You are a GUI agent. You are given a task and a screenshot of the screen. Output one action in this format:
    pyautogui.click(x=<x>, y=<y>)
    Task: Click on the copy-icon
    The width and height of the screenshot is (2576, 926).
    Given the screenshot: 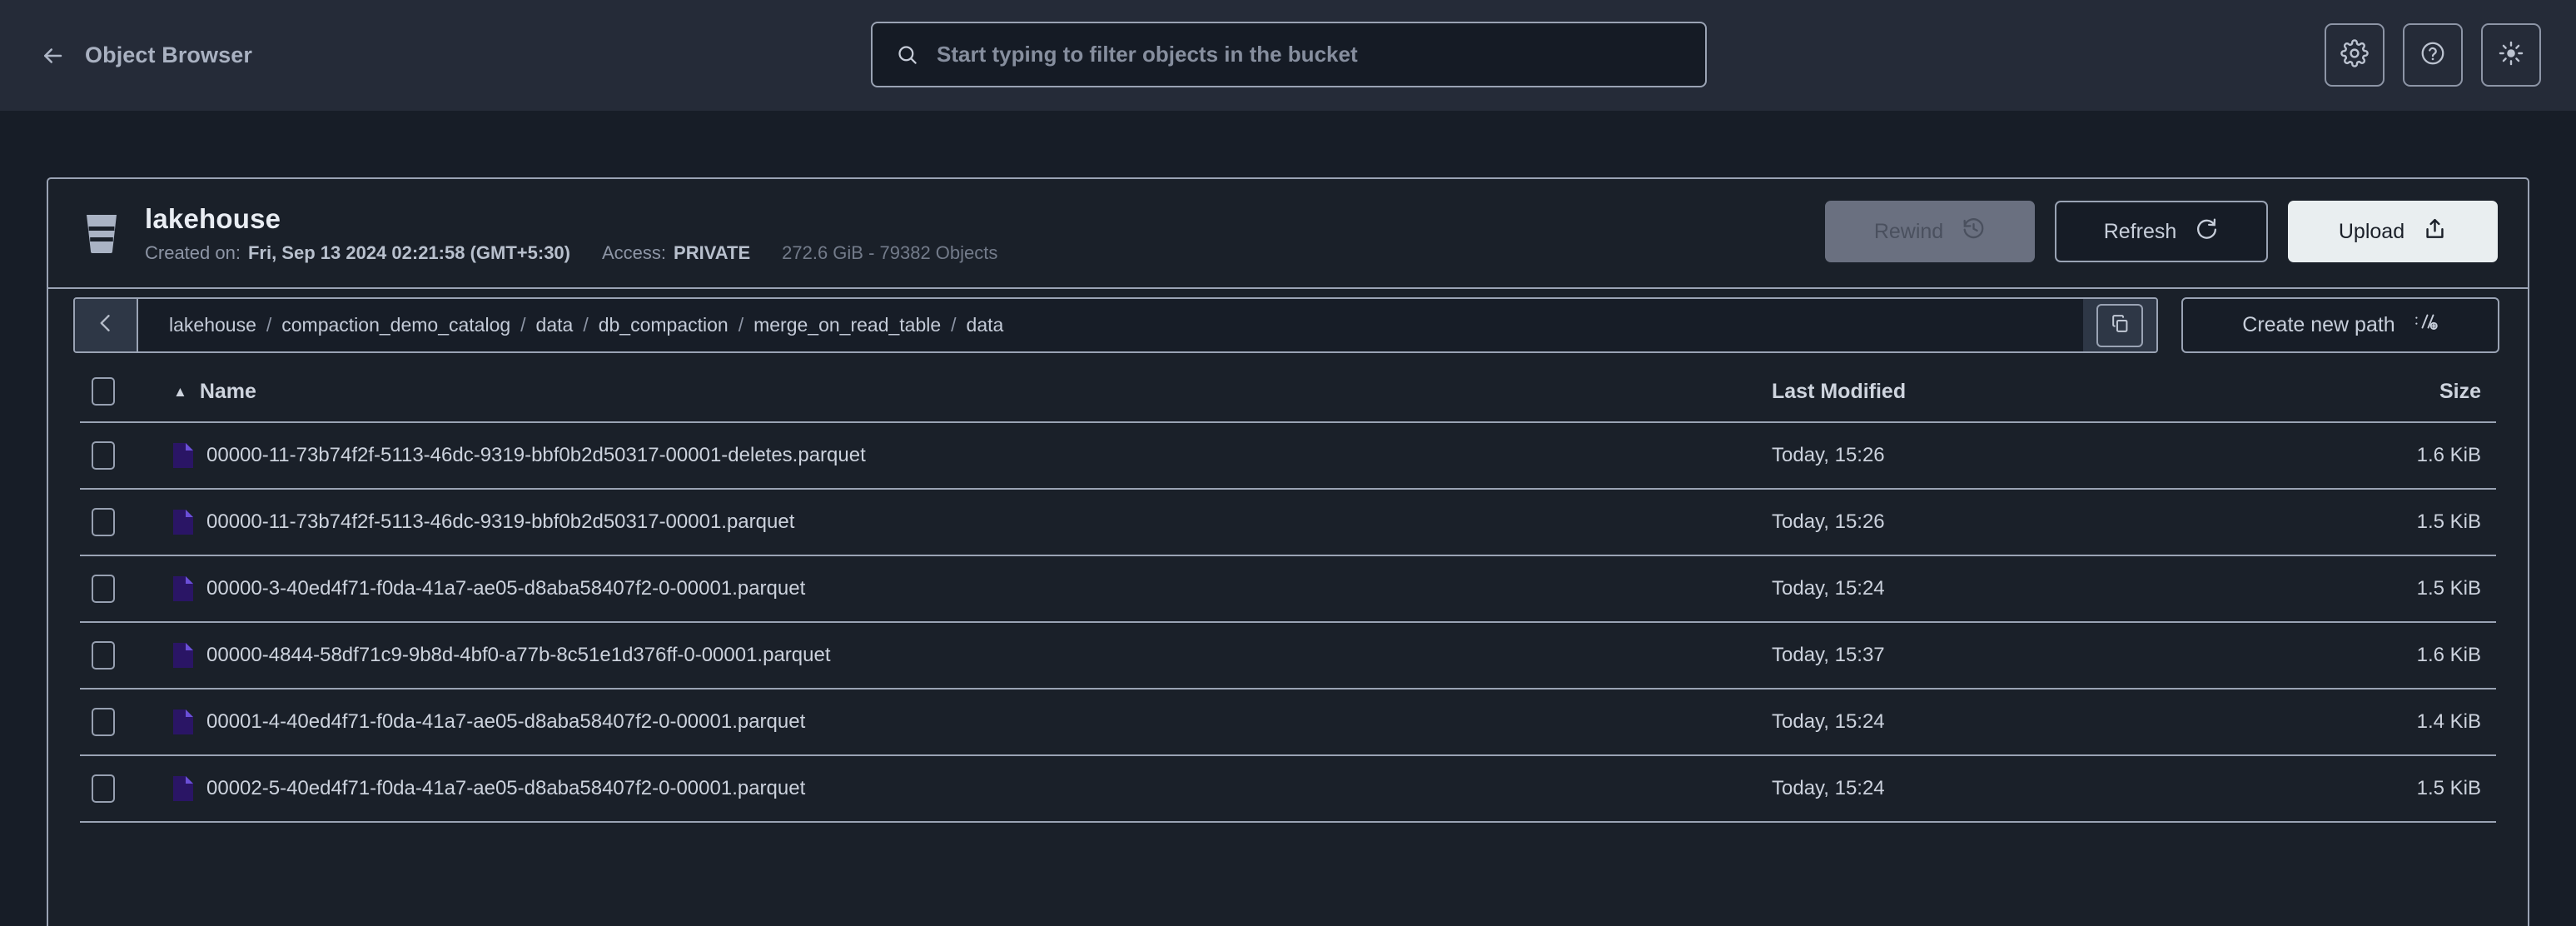 What is the action you would take?
    pyautogui.click(x=2120, y=325)
    